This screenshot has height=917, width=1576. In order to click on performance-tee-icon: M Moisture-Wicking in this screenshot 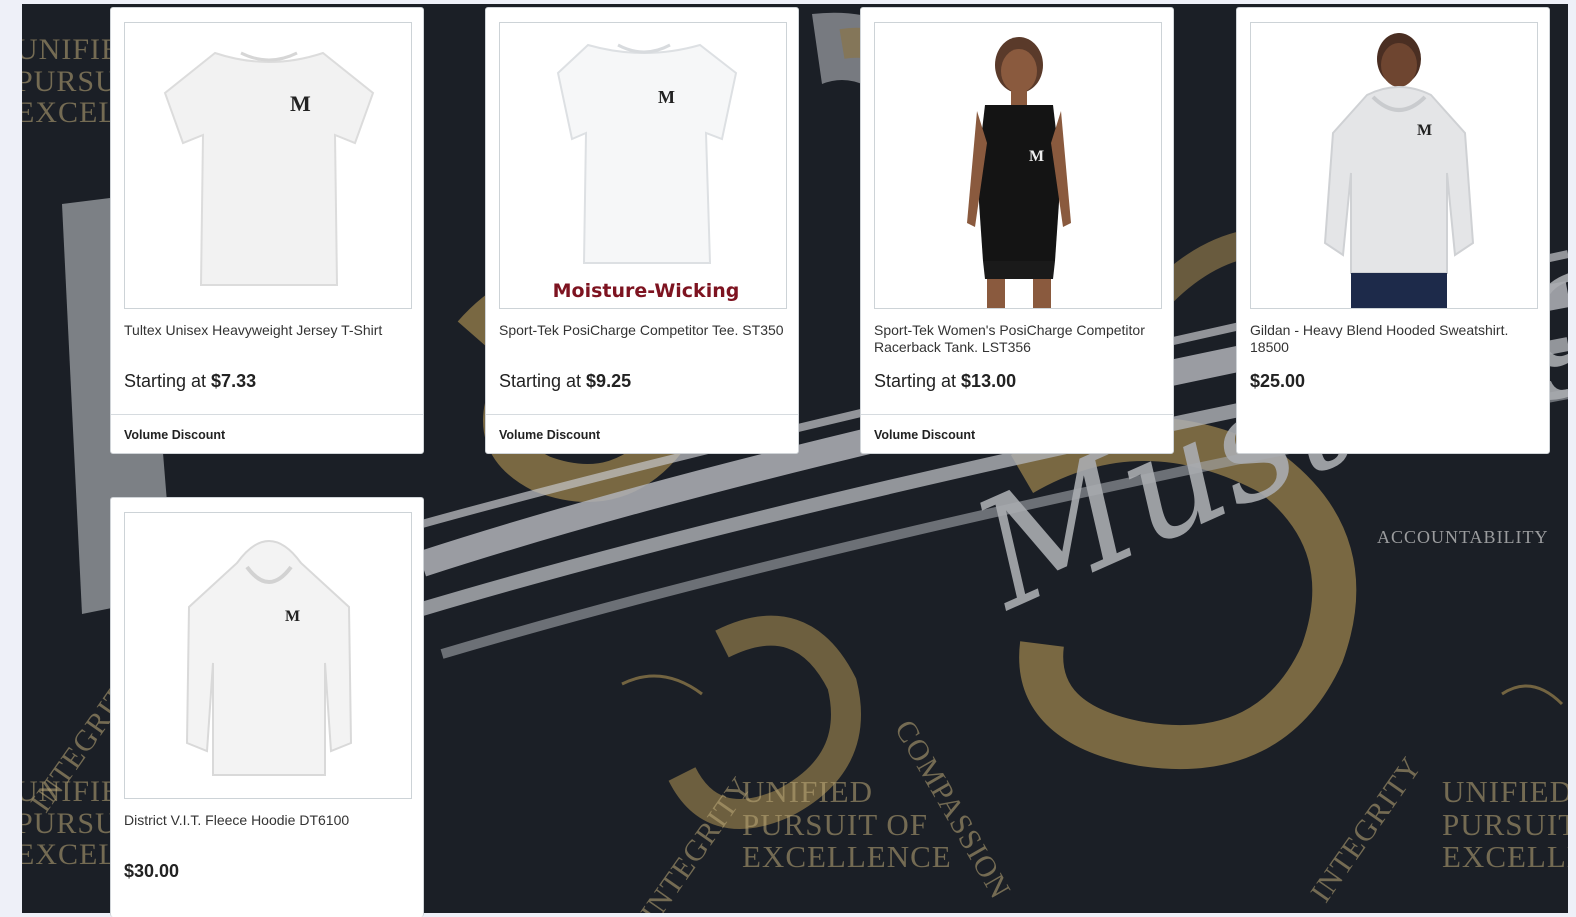, I will do `click(646, 172)`.